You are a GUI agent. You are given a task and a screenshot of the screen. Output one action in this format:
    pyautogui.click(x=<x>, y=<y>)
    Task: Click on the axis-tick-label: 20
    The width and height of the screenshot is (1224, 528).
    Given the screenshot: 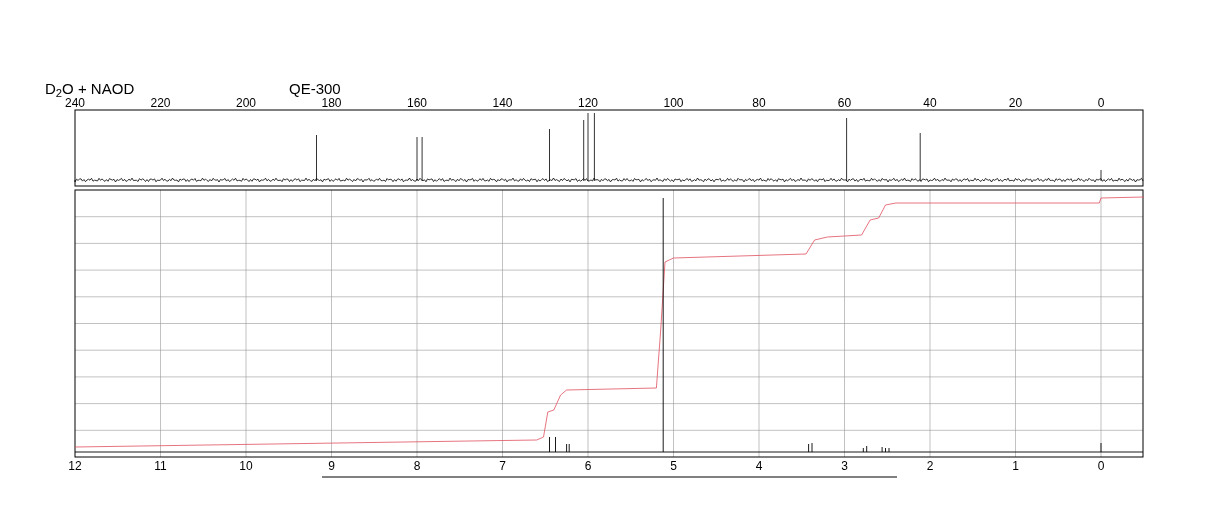 What is the action you would take?
    pyautogui.click(x=1015, y=103)
    